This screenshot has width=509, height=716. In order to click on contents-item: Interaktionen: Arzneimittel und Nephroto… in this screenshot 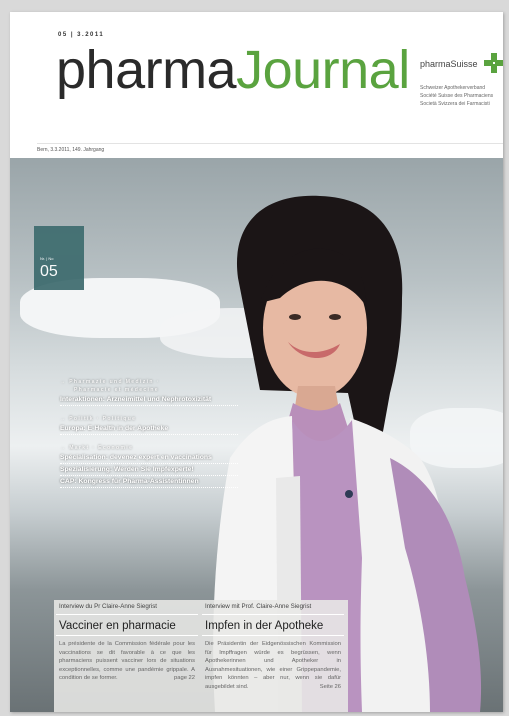, I will do `click(149, 400)`.